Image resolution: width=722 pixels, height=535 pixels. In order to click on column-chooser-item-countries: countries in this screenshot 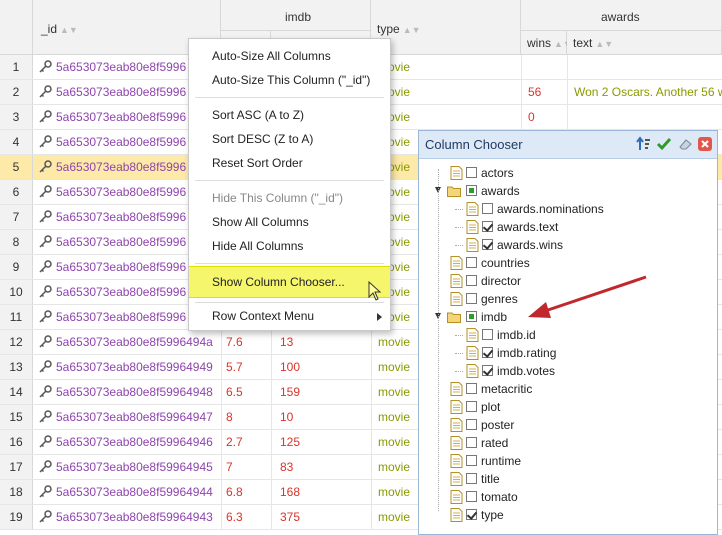, I will do `click(567, 263)`.